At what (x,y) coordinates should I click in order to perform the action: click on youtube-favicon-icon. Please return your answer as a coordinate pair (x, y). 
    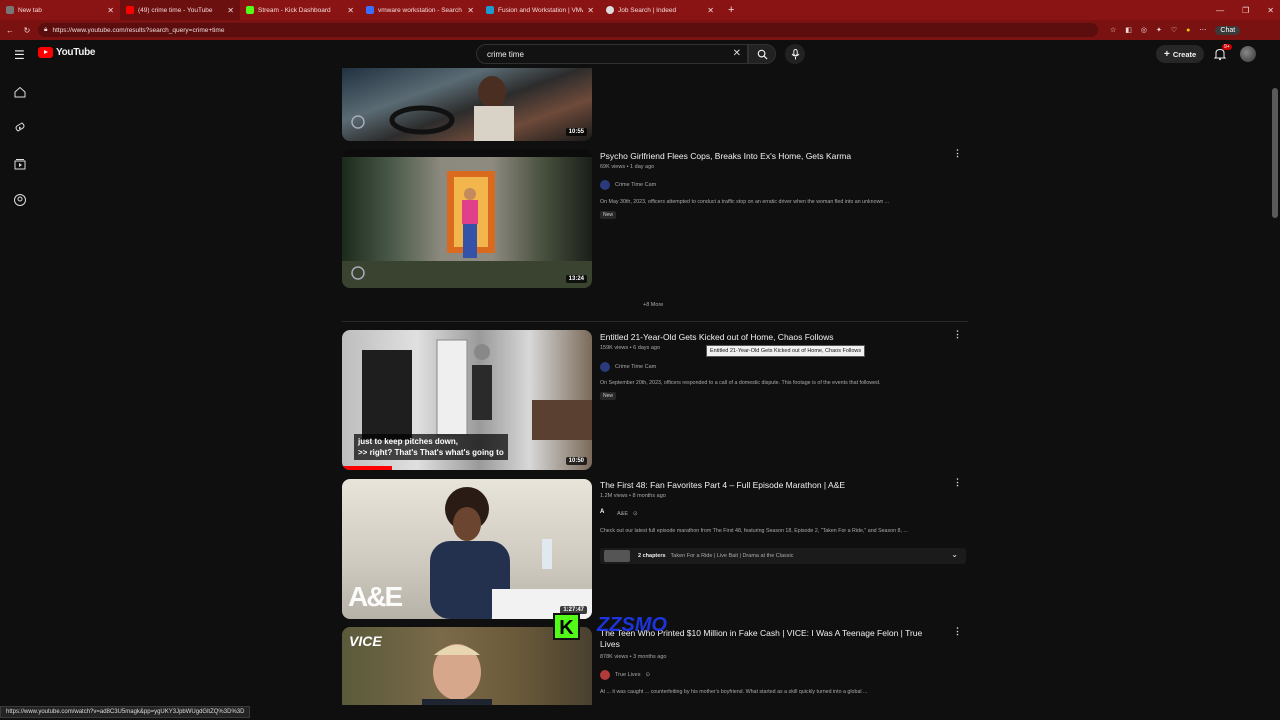
    Looking at the image, I should click on (130, 10).